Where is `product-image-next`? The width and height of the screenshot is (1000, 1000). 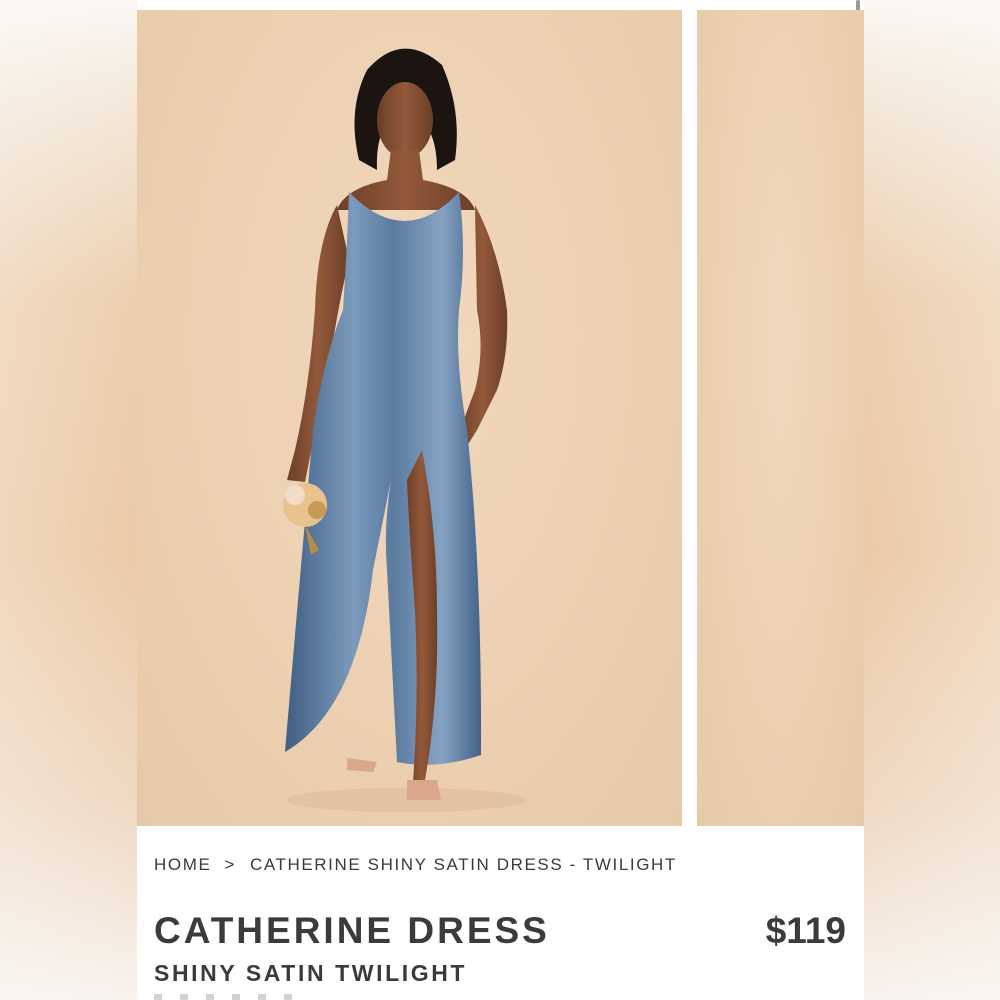
product-image-next is located at coordinates (780, 418).